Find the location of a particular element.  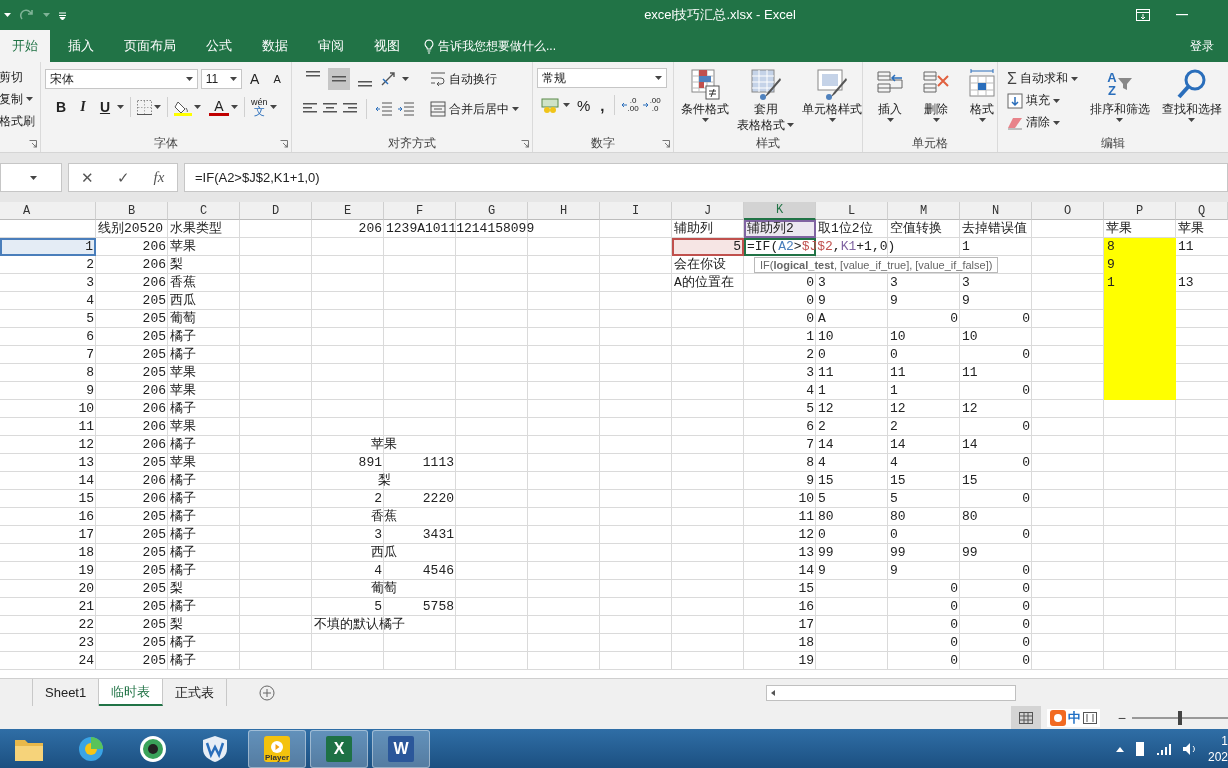

shrink-font-button: A is located at coordinates (277, 79).